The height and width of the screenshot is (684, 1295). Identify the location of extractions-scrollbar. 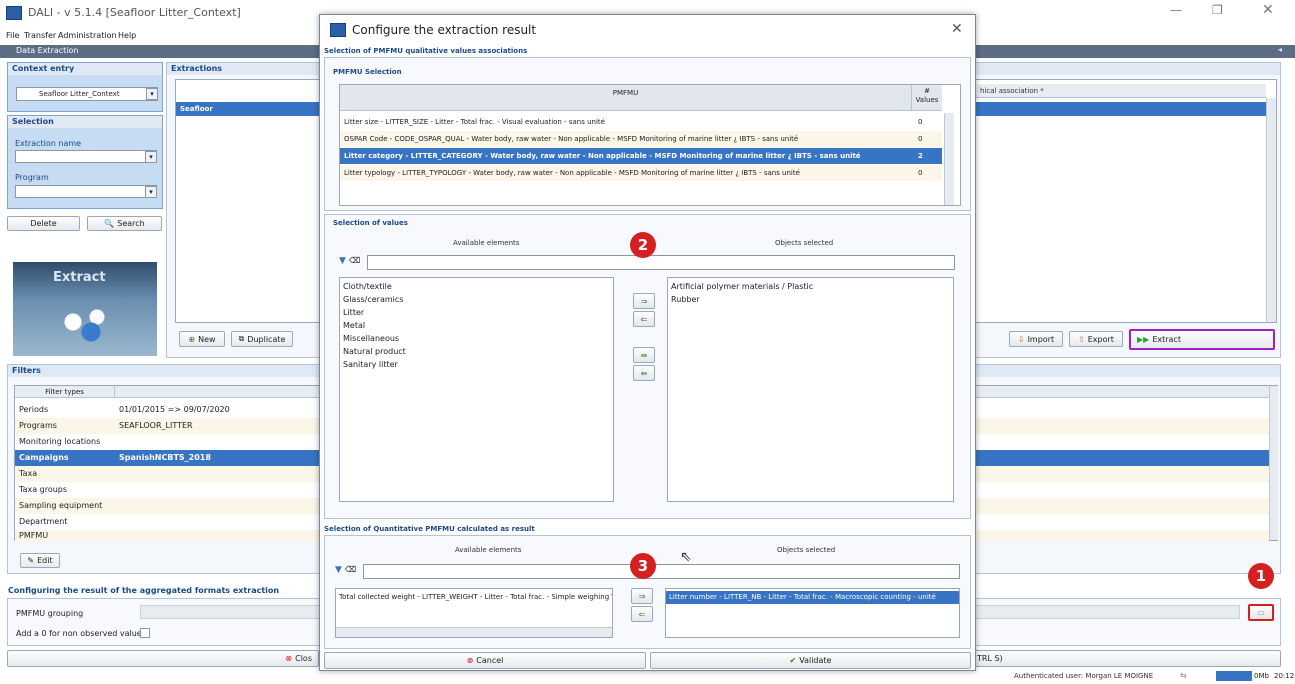
(1271, 210).